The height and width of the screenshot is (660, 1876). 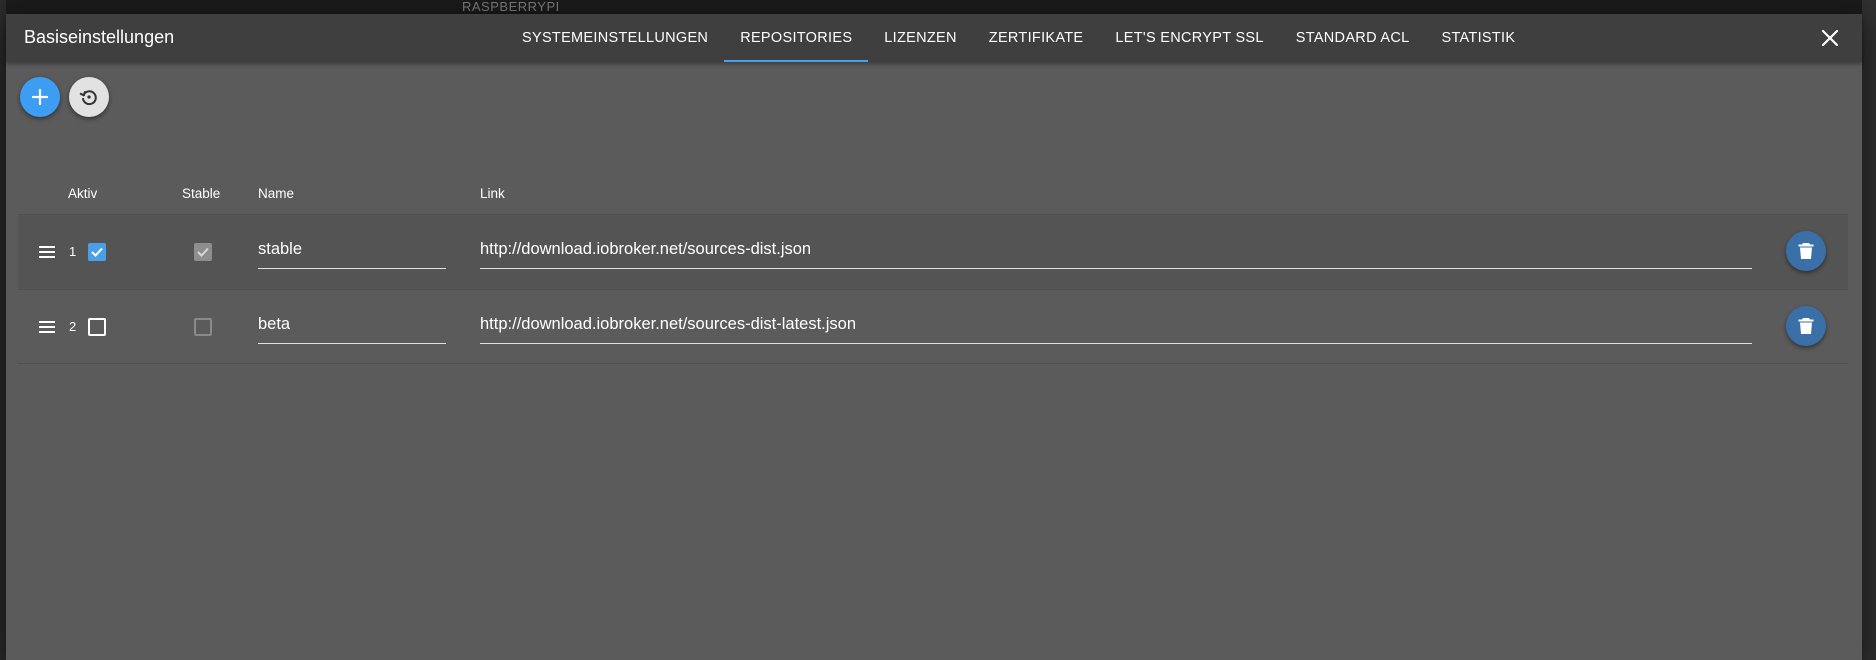 I want to click on plus-icon, so click(x=40, y=97).